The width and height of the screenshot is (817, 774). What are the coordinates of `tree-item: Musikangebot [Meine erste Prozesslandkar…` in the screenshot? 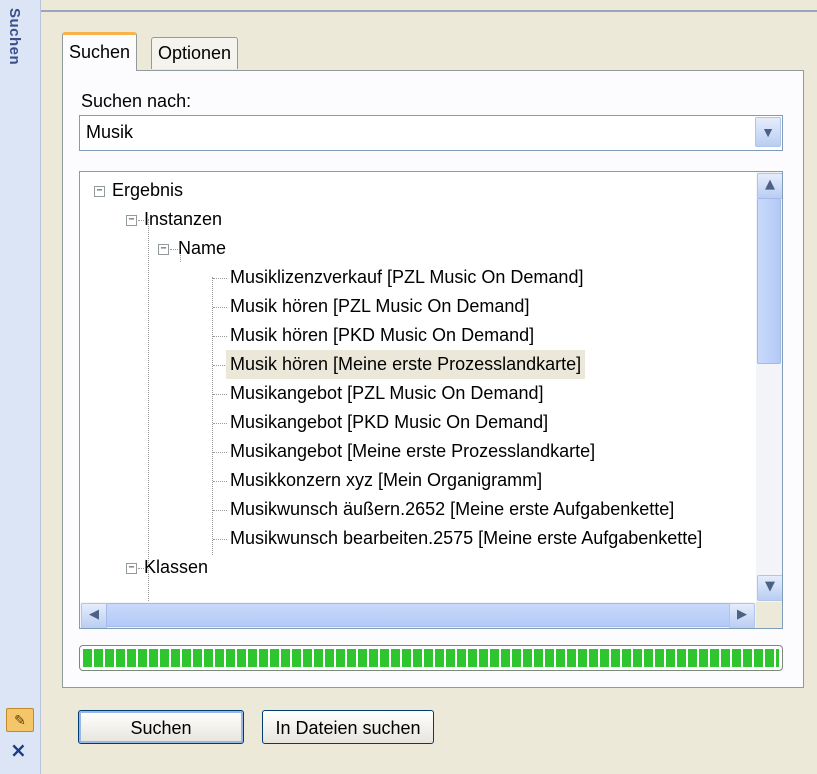 It's located at (412, 451).